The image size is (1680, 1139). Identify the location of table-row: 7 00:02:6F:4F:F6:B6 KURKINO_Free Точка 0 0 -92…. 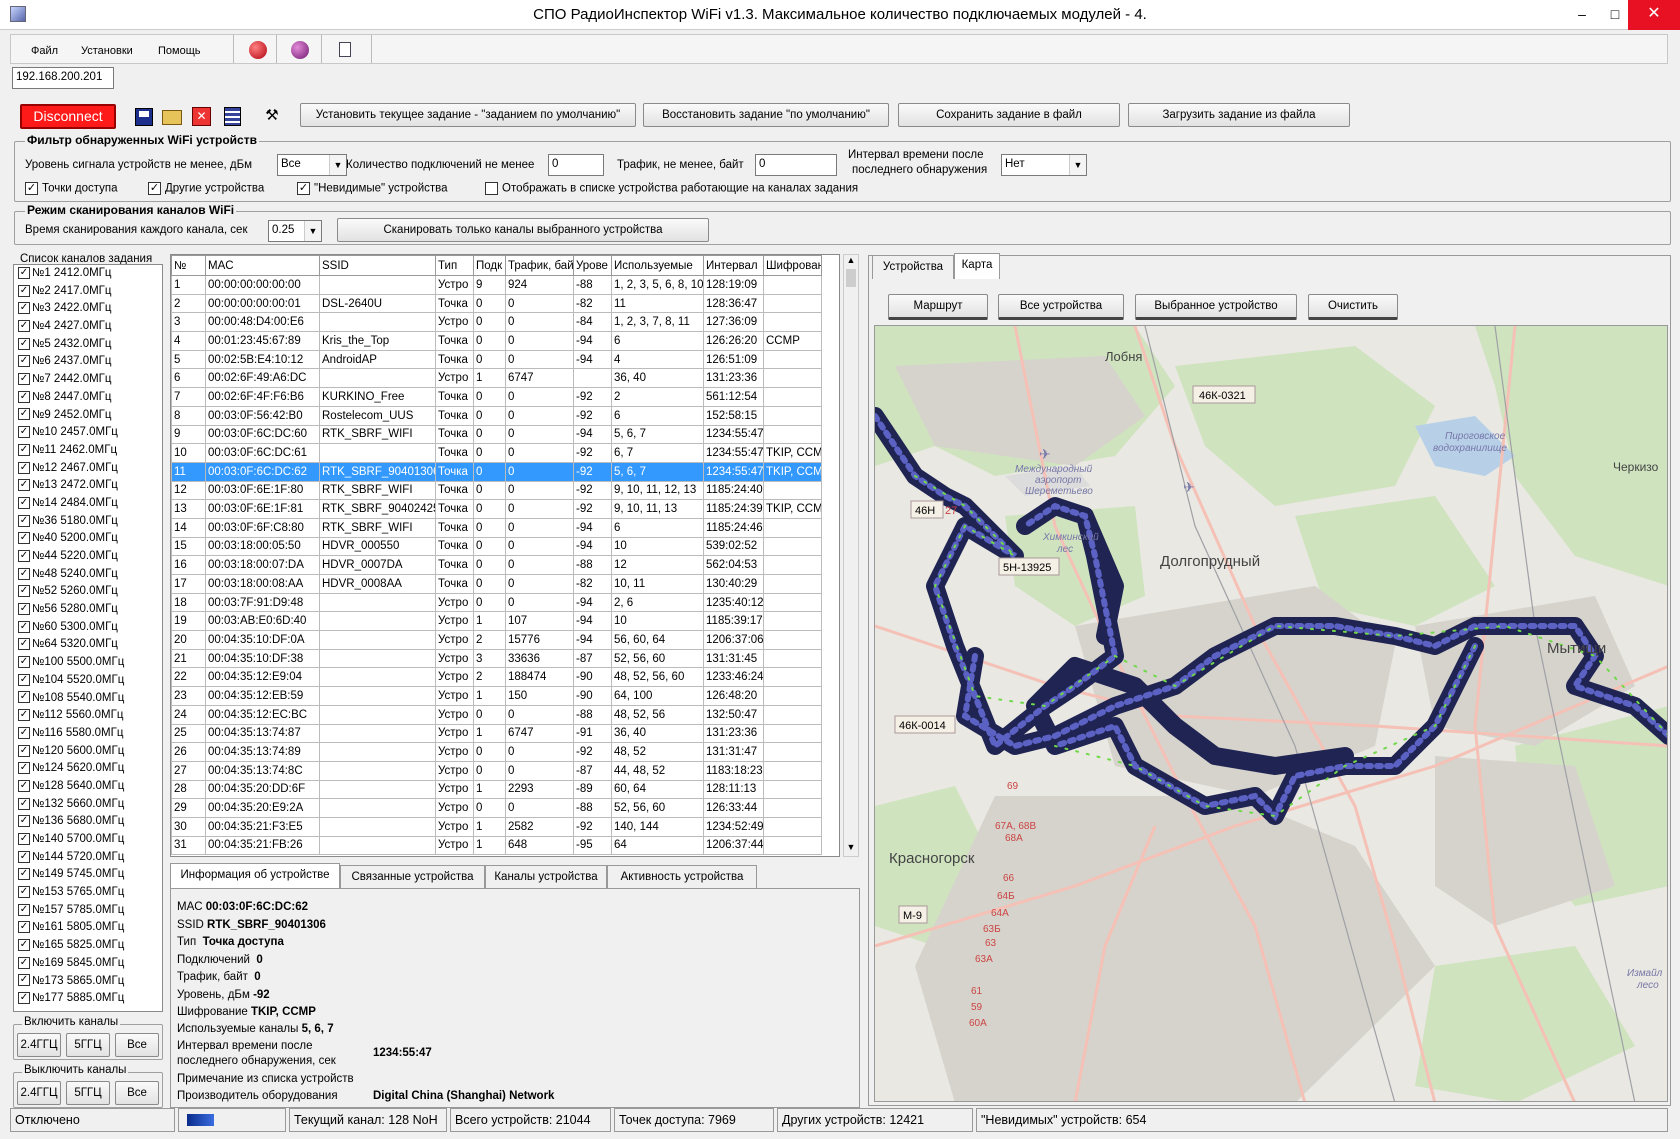
(496, 397).